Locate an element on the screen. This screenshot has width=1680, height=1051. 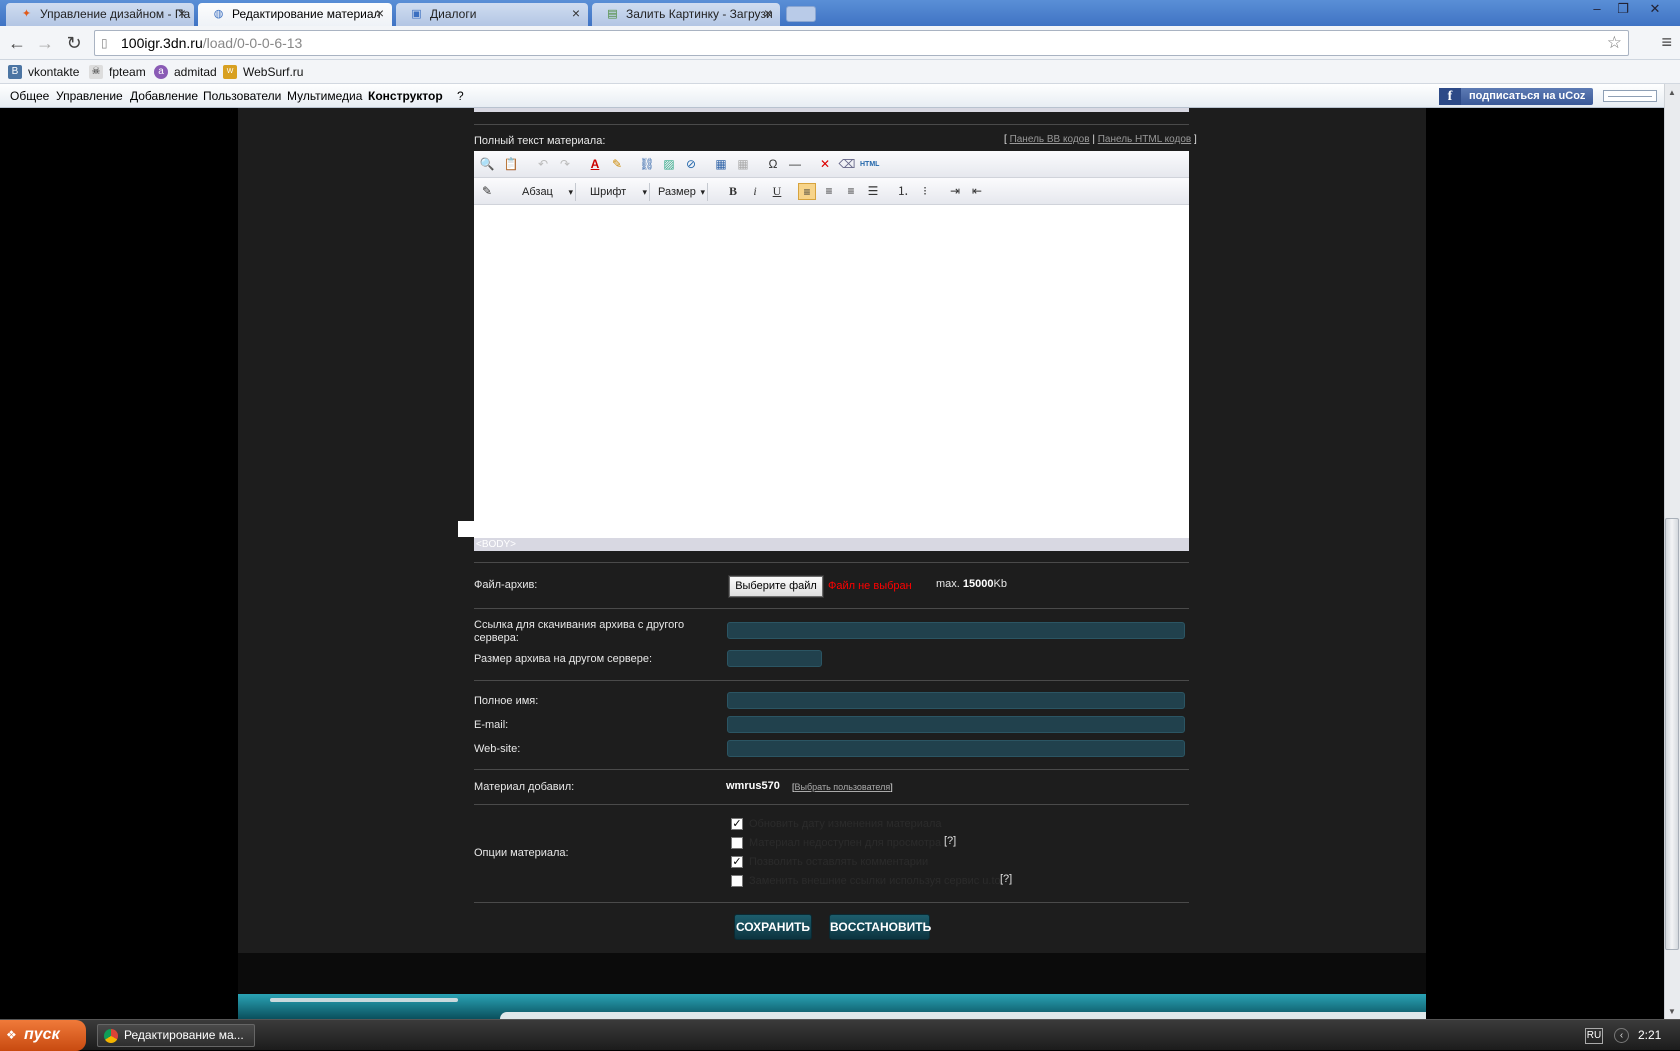
flash-icon: ⊘ is located at coordinates (691, 164).